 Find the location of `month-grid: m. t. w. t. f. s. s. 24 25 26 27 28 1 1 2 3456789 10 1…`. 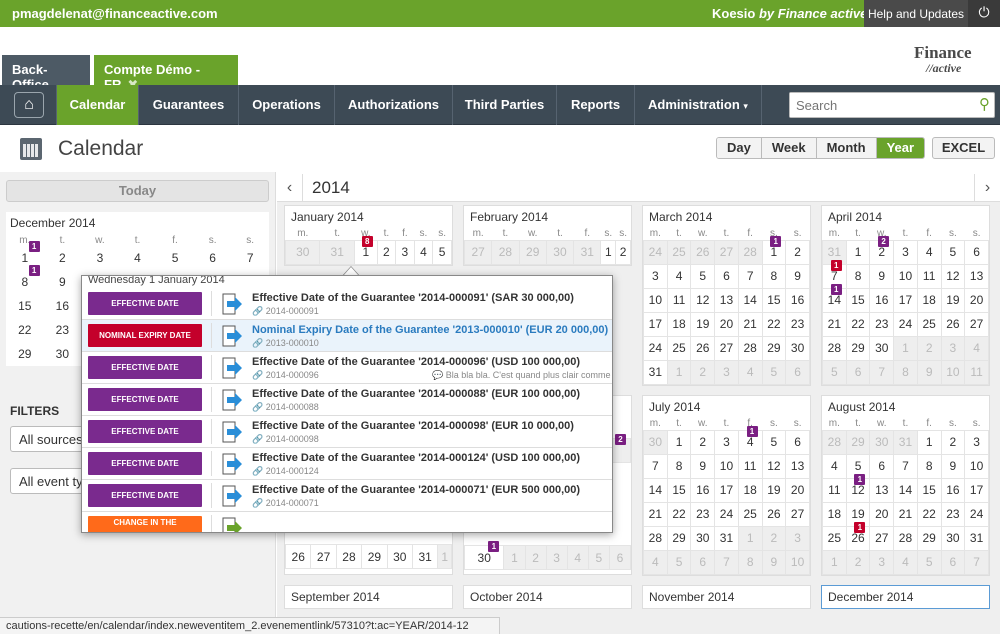

month-grid: m. t. w. t. f. s. s. 24 25 26 27 28 1 1 2 3456789 10 1… is located at coordinates (726, 306).